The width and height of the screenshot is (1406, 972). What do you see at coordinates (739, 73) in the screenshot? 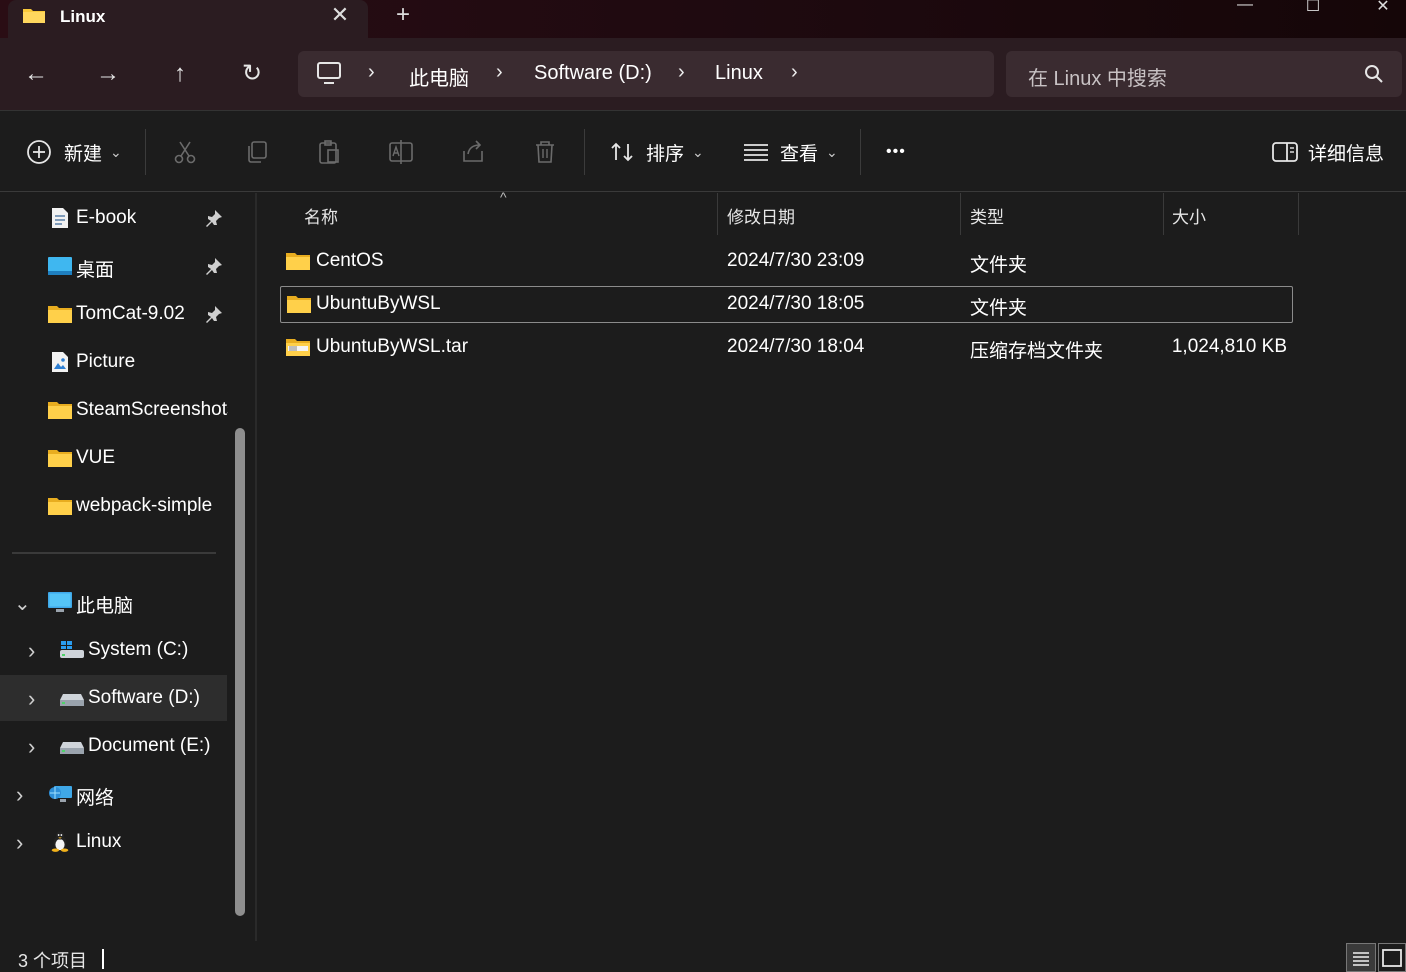
I see `breadcrumb-linux: Linux` at bounding box center [739, 73].